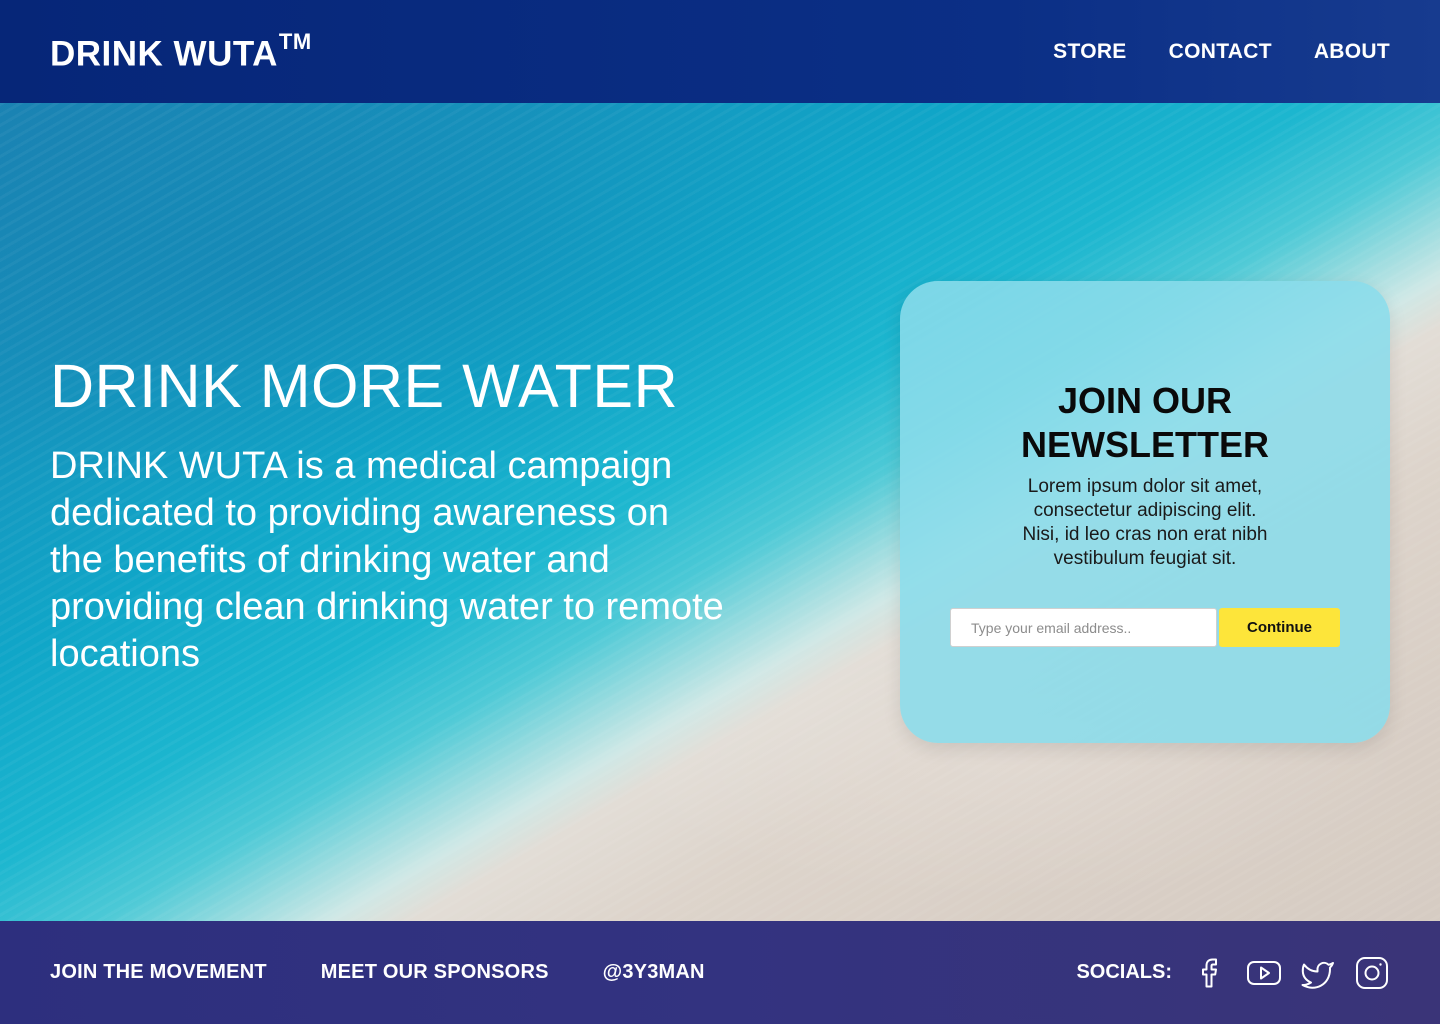 The width and height of the screenshot is (1440, 1024). I want to click on socials-group: SOCIALS:, so click(1233, 973).